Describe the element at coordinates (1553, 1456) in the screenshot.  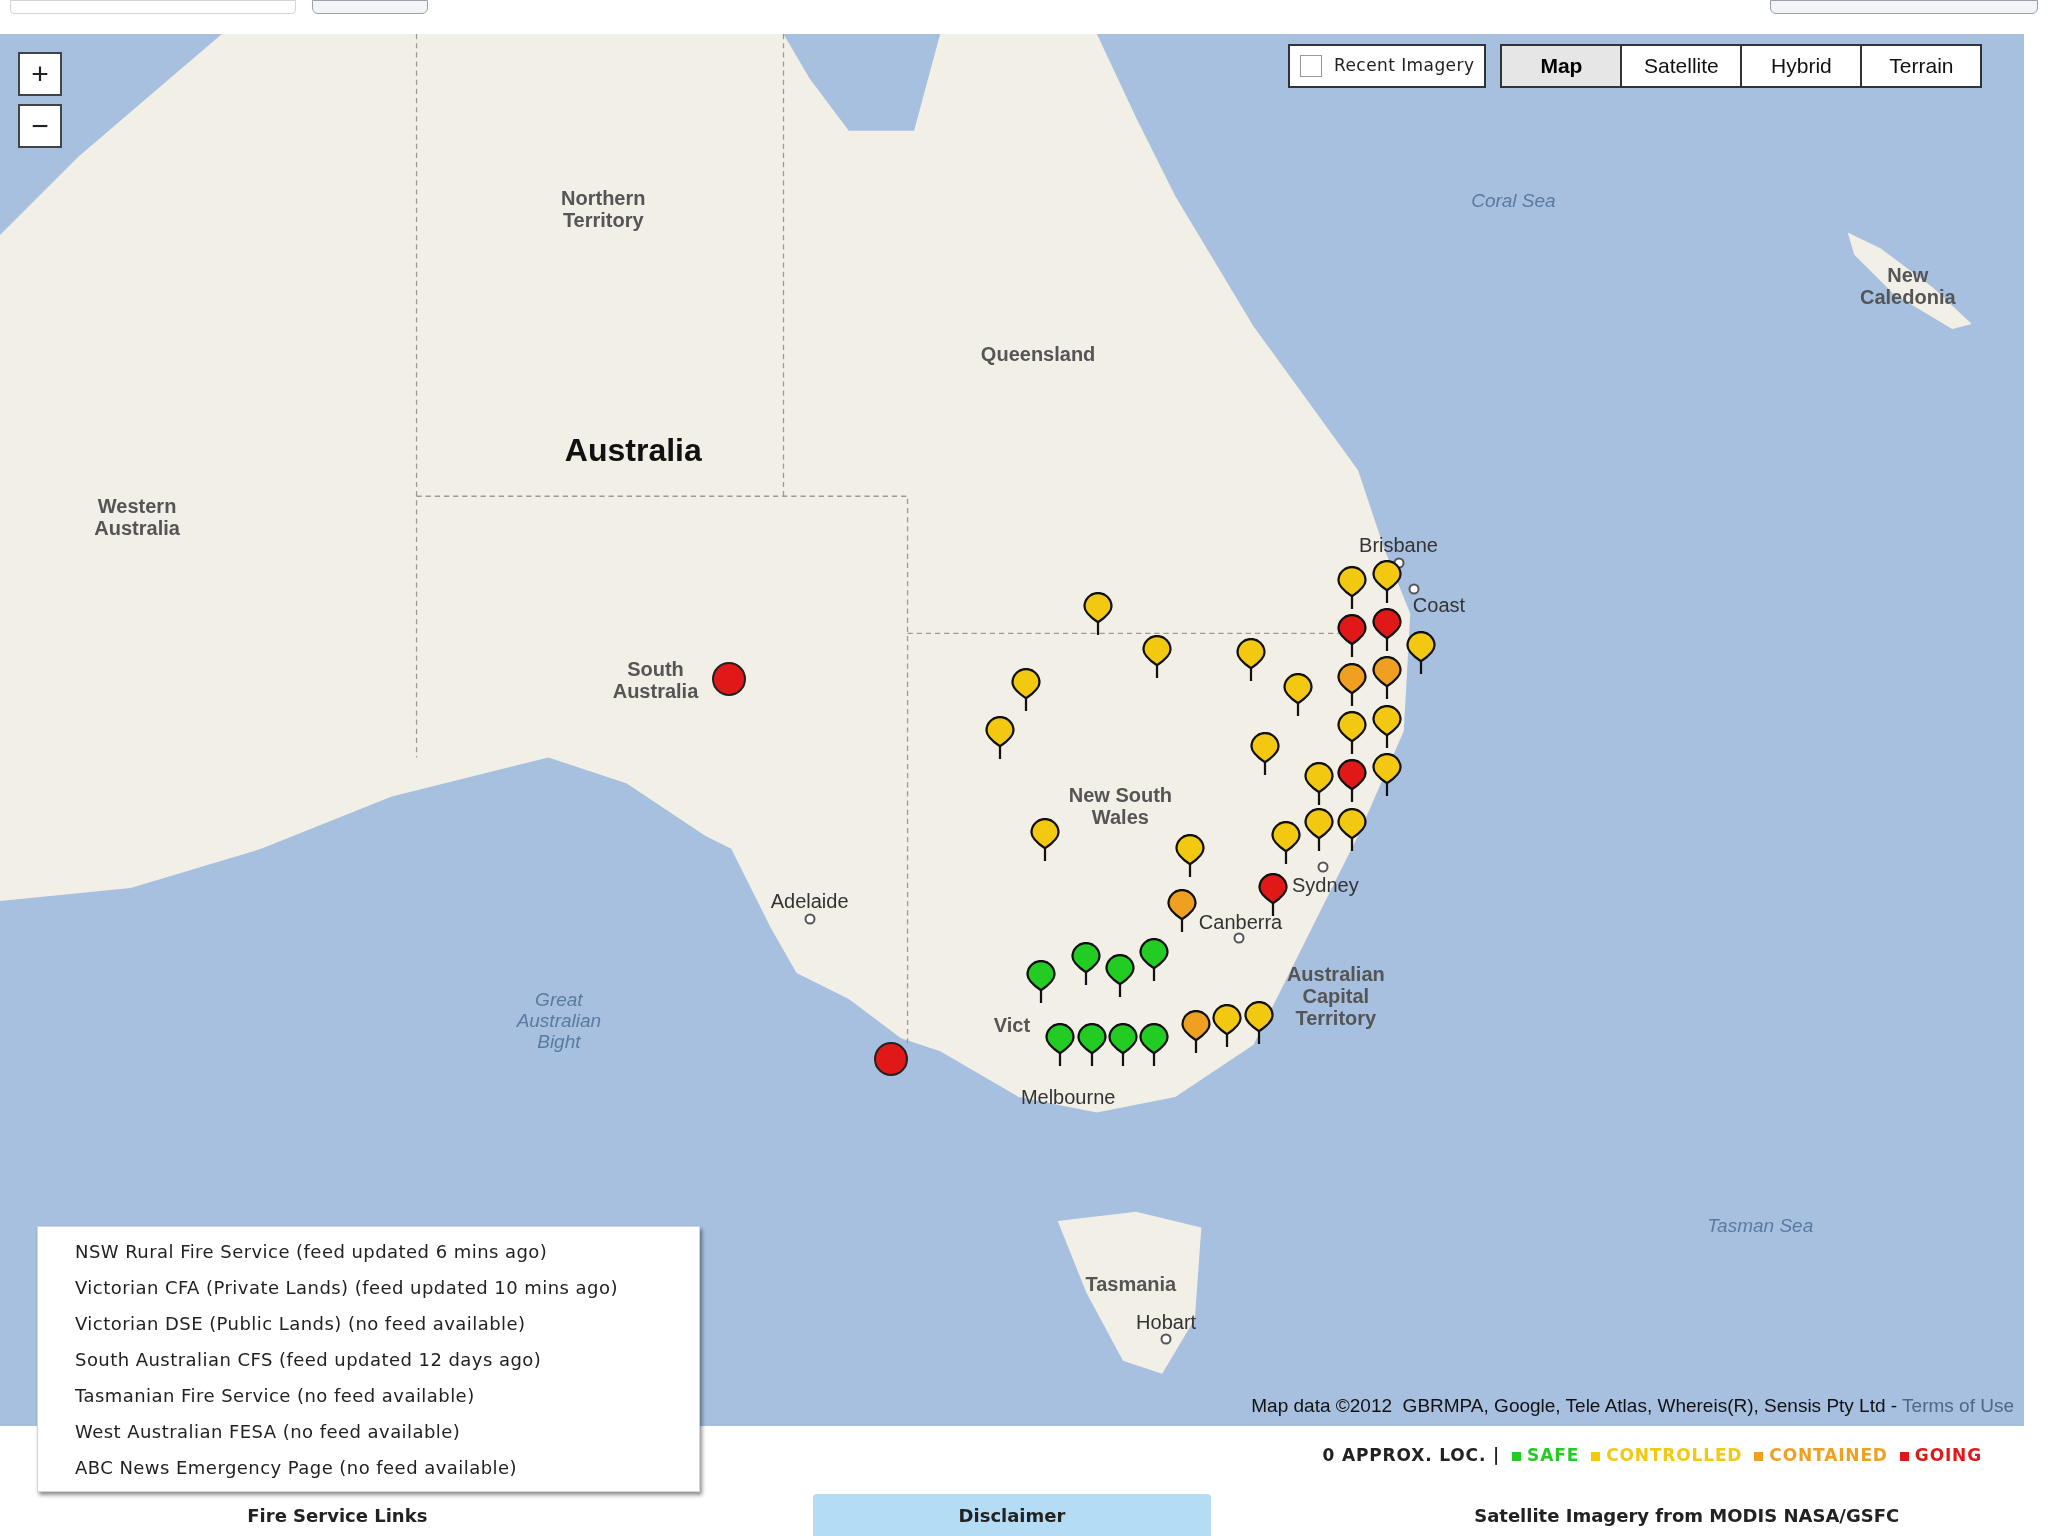
I see `legend-label: SAFE` at that location.